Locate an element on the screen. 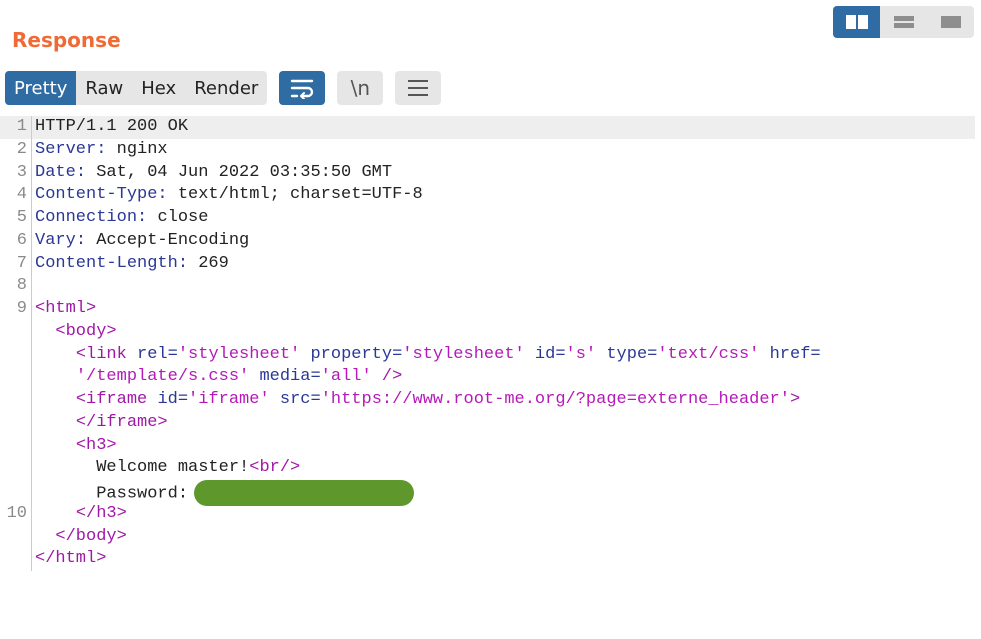 This screenshot has width=981, height=639. line-number: 3 is located at coordinates (21, 172).